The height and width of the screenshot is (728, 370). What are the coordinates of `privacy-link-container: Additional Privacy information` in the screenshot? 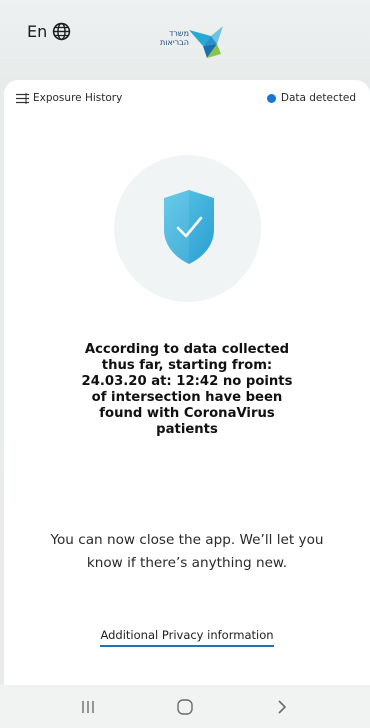 It's located at (187, 635).